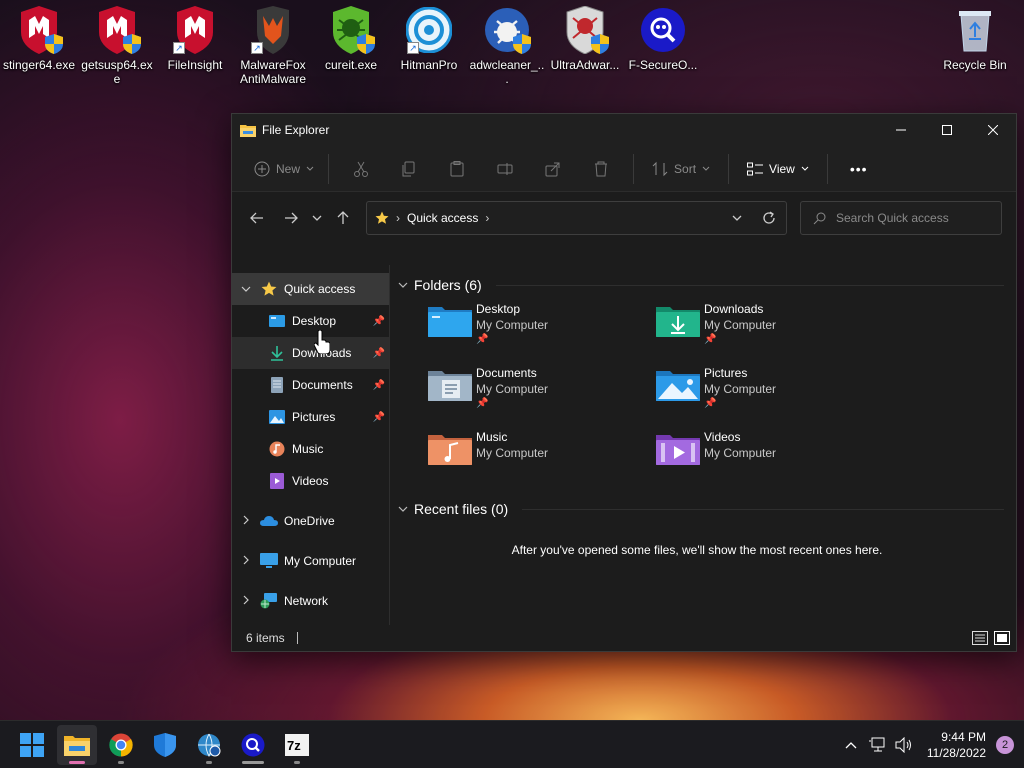 The image size is (1024, 768). What do you see at coordinates (487, 218) in the screenshot?
I see `chevron-right-icon: ›` at bounding box center [487, 218].